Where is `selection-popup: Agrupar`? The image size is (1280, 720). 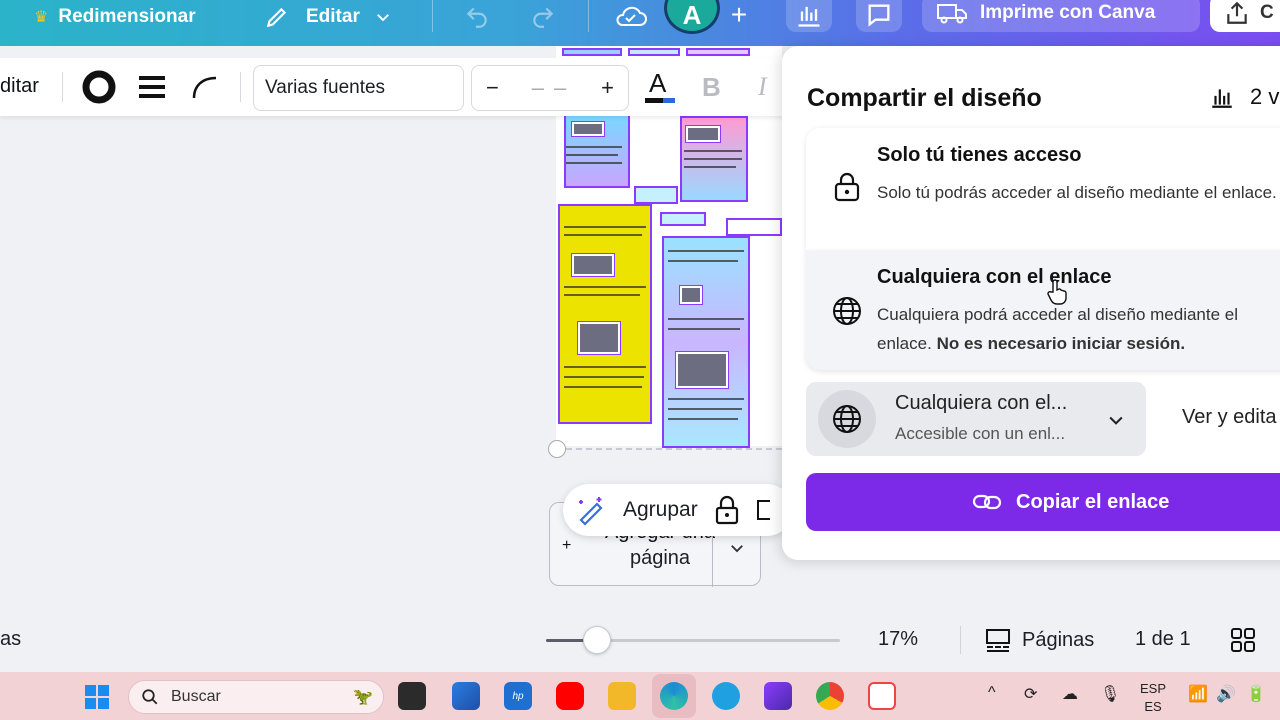
selection-popup: Agrupar is located at coordinates (678, 510).